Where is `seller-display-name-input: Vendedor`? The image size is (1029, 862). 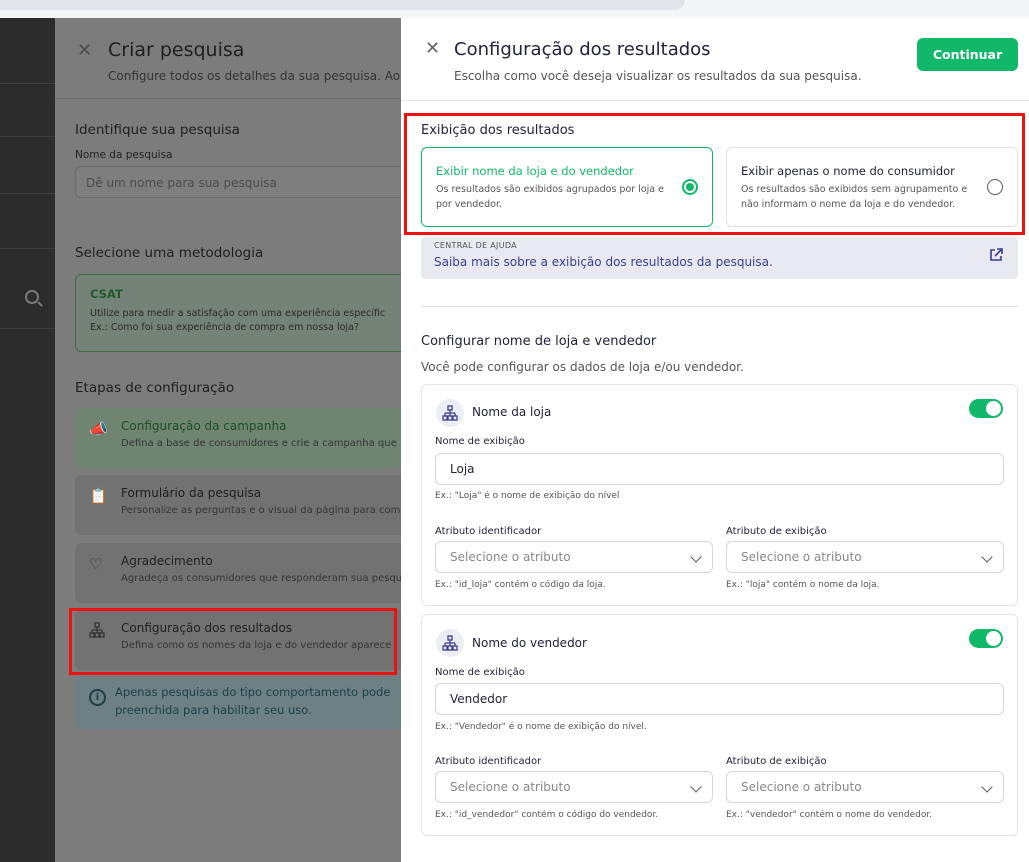 seller-display-name-input: Vendedor is located at coordinates (719, 699).